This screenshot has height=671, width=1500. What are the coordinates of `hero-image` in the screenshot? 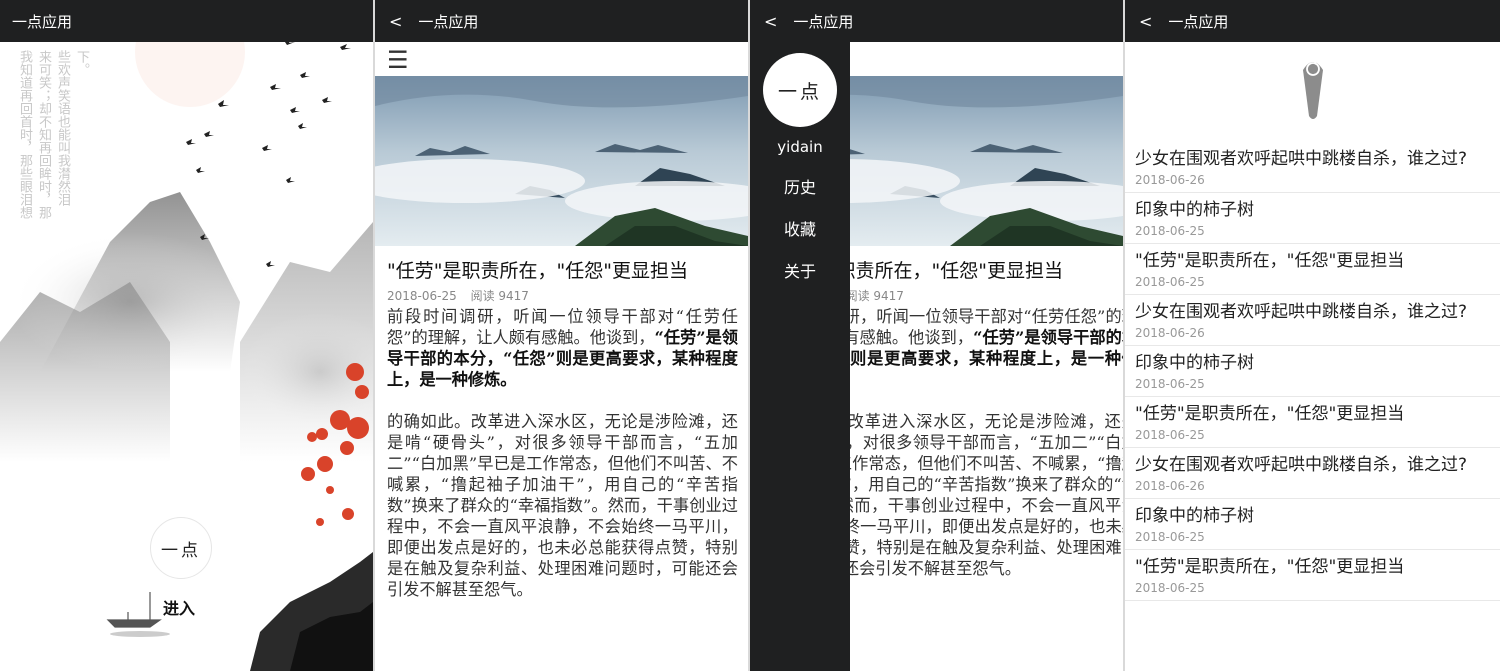 It's located at (561, 161).